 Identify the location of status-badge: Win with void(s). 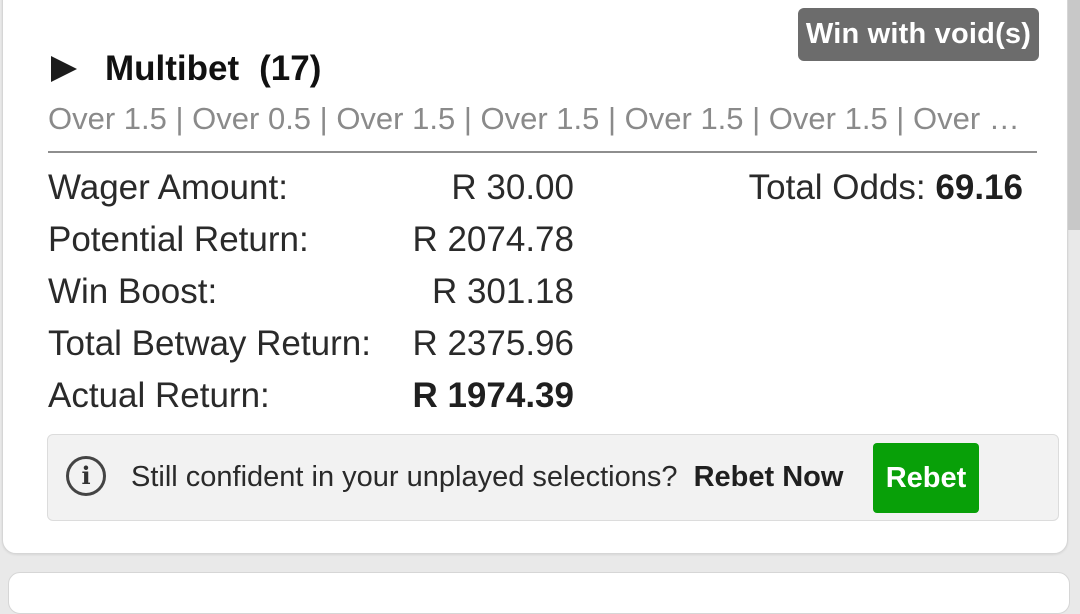
(918, 34).